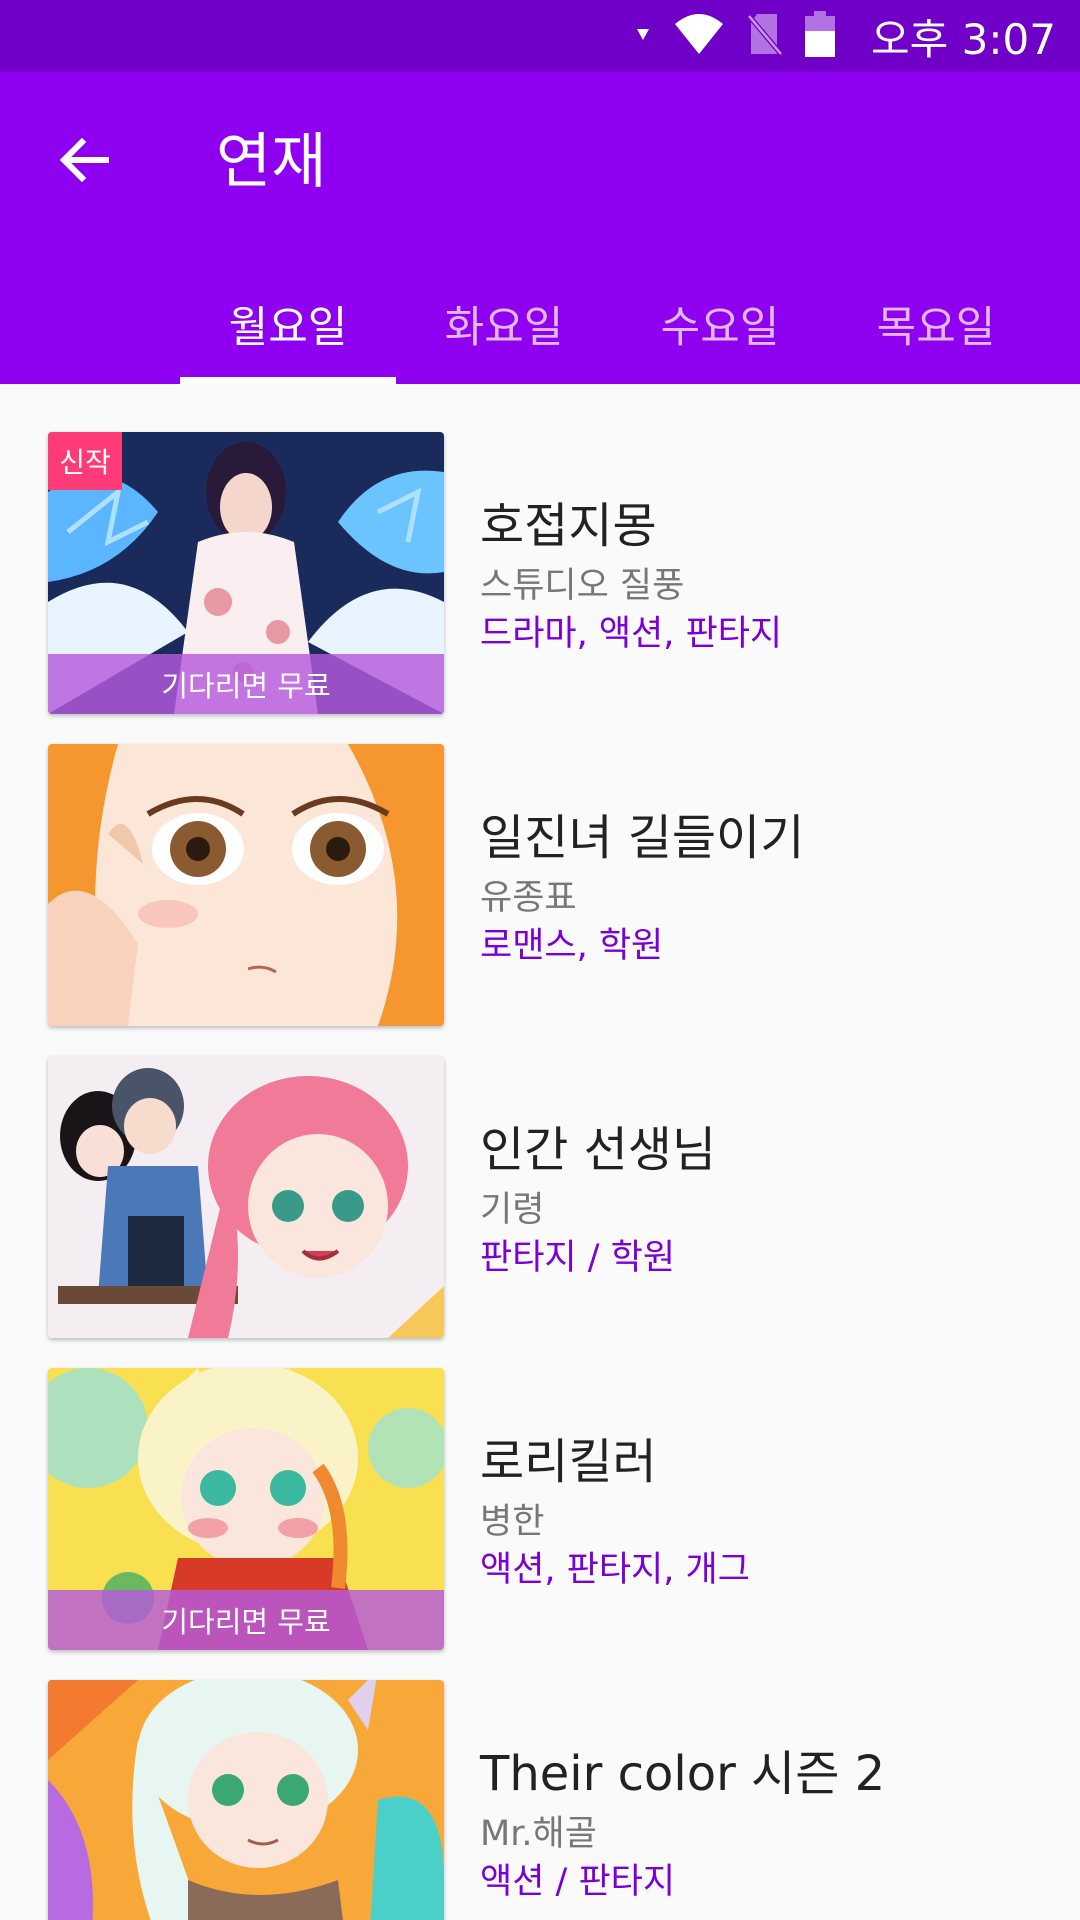 The image size is (1080, 1920). What do you see at coordinates (288, 380) in the screenshot?
I see `tab-indicator` at bounding box center [288, 380].